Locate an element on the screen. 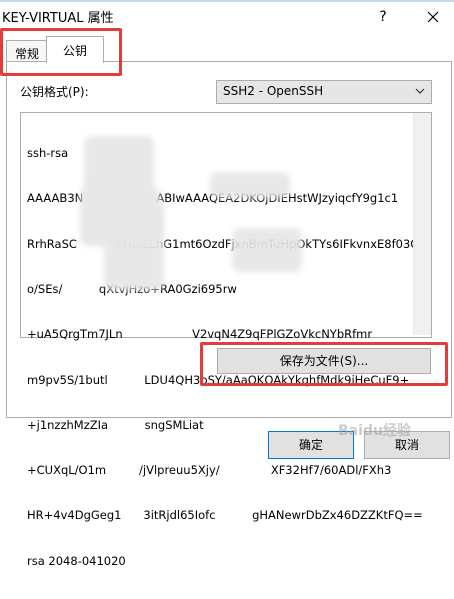  key-format-label: 公钥格式(P): is located at coordinates (54, 92).